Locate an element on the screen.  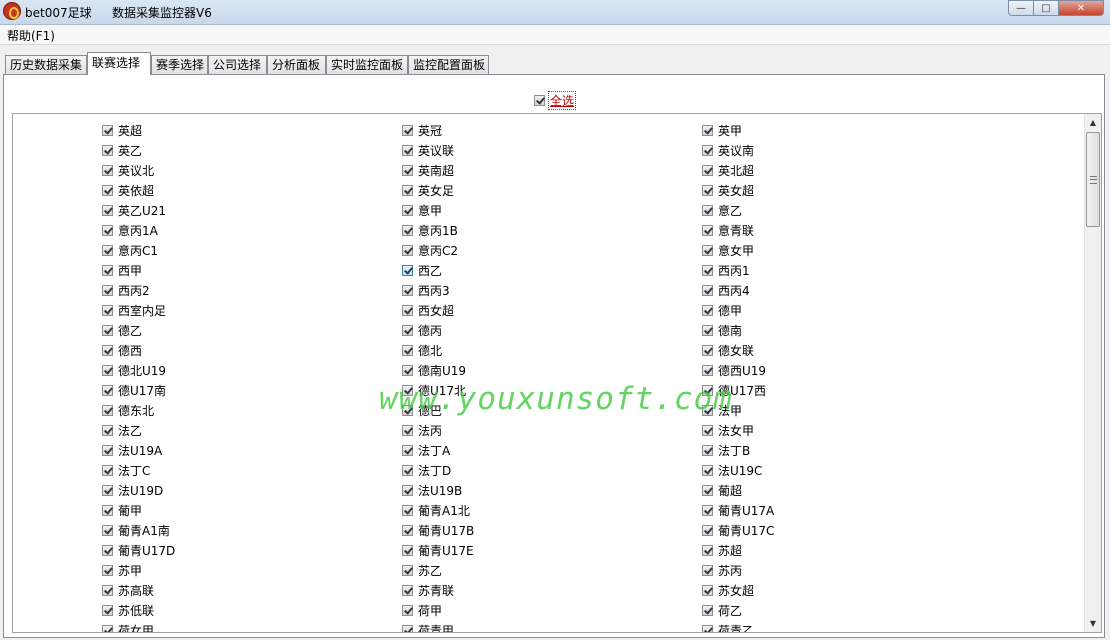
scroll-thumb is located at coordinates (1093, 179).